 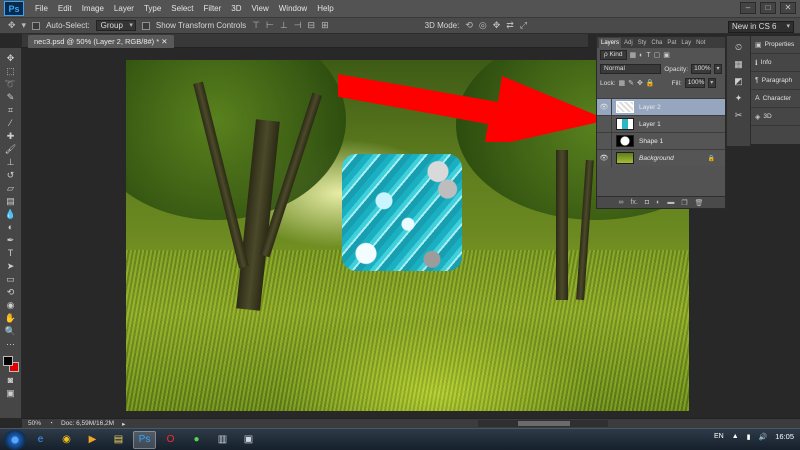 What do you see at coordinates (34, 423) in the screenshot?
I see `zoom-level: 50%` at bounding box center [34, 423].